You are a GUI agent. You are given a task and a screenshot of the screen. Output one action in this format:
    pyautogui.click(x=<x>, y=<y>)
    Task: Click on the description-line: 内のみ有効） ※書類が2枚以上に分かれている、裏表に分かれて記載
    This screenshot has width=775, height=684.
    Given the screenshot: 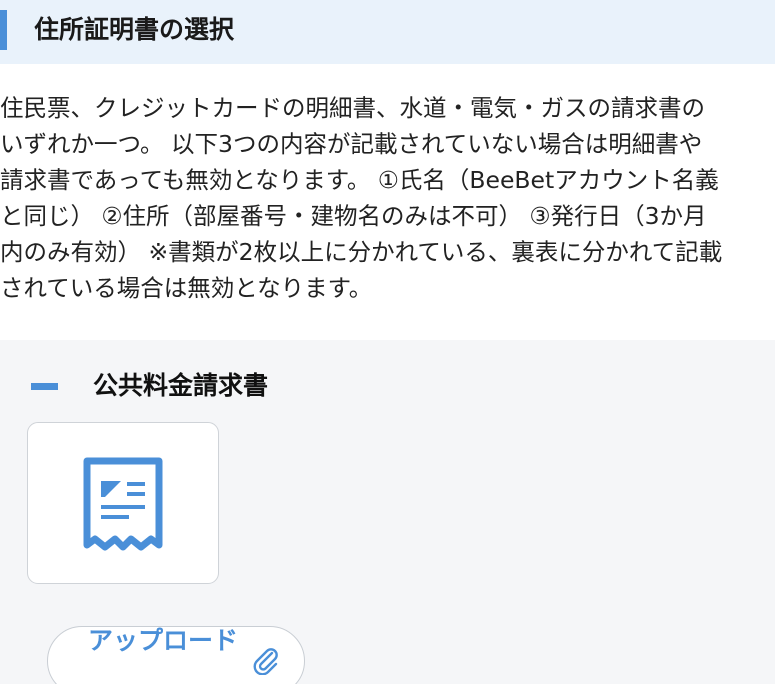 What is the action you would take?
    pyautogui.click(x=361, y=252)
    